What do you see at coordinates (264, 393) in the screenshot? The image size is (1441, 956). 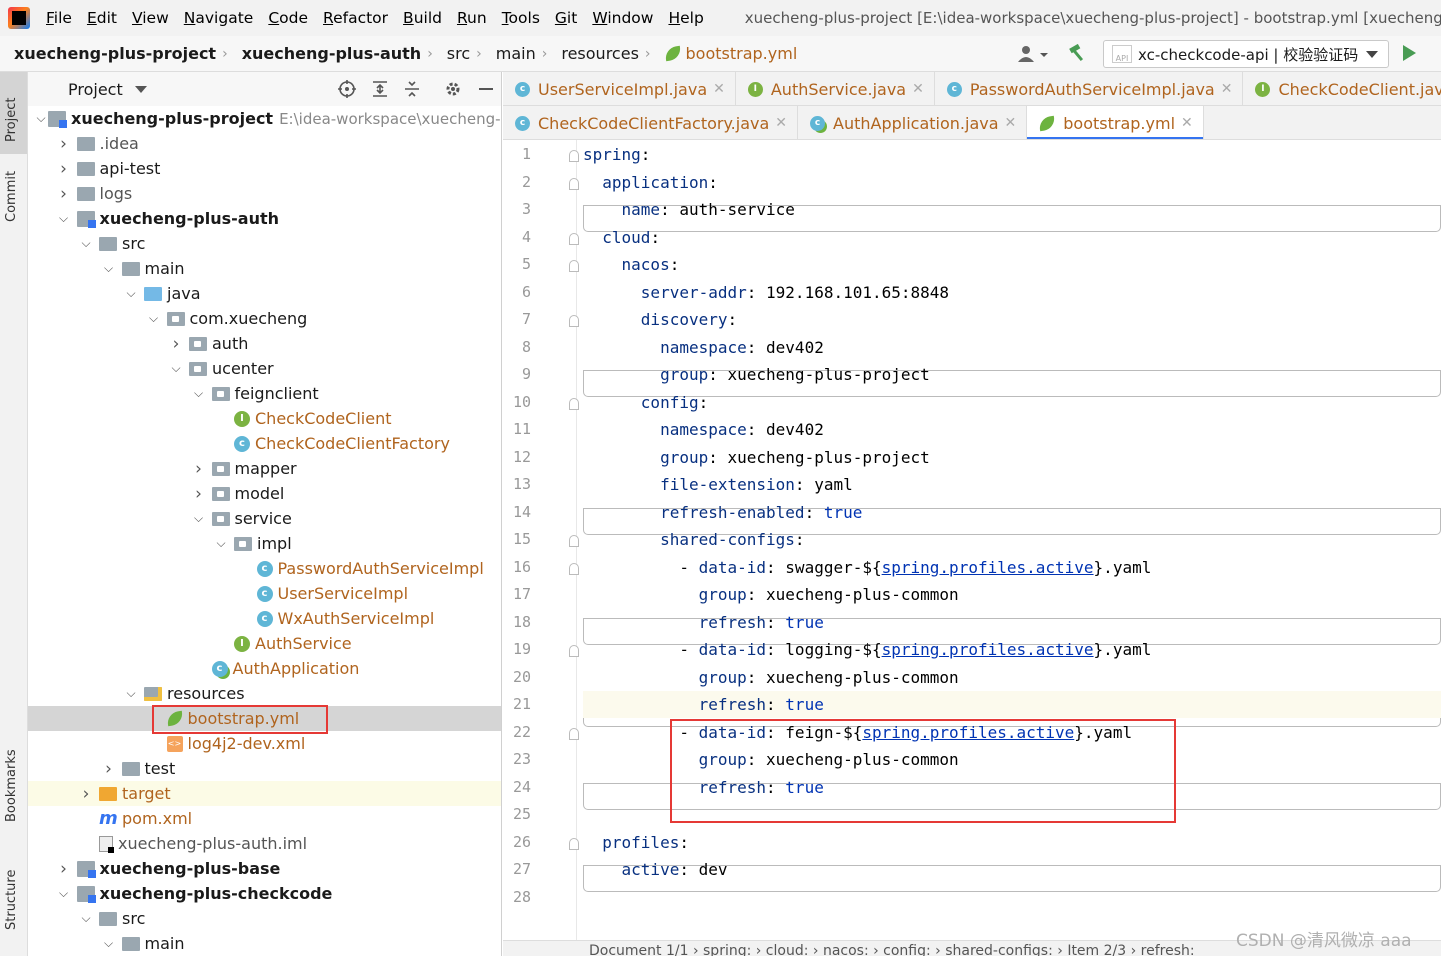 I see `tree-item: ⌵ feignclient` at bounding box center [264, 393].